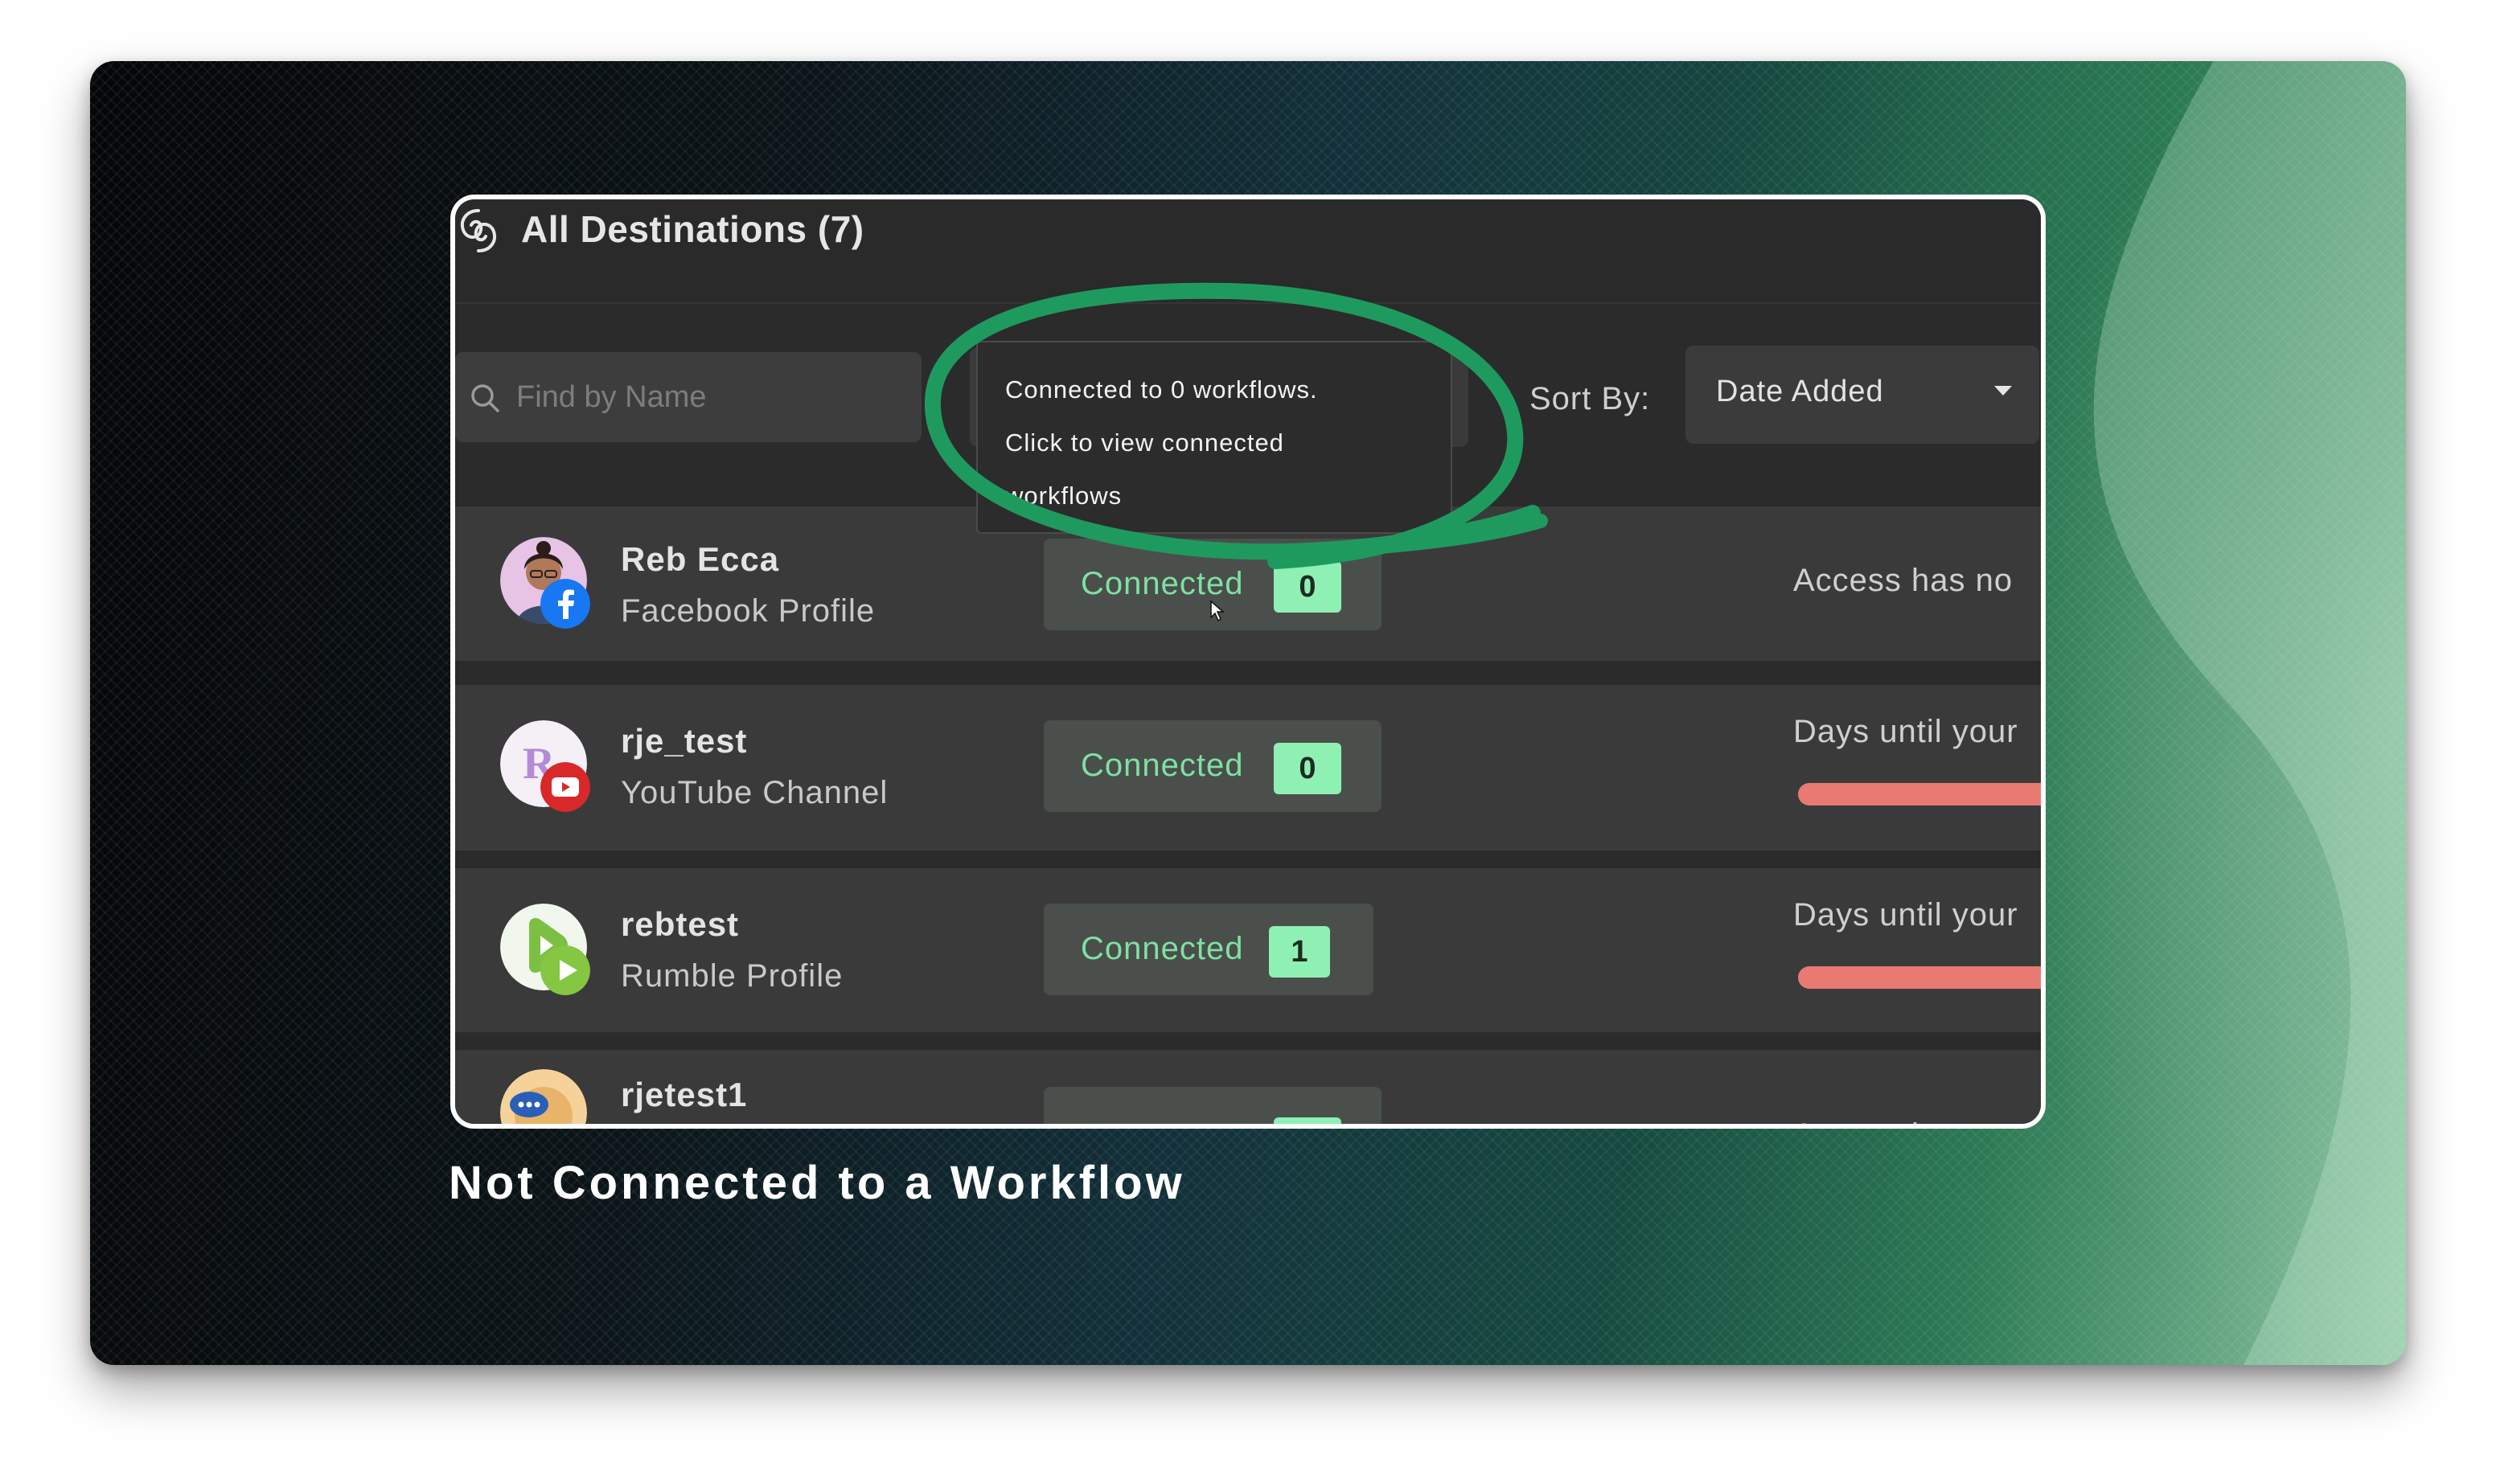  Describe the element at coordinates (748, 611) in the screenshot. I see `destination-type: Facebook Profile` at that location.